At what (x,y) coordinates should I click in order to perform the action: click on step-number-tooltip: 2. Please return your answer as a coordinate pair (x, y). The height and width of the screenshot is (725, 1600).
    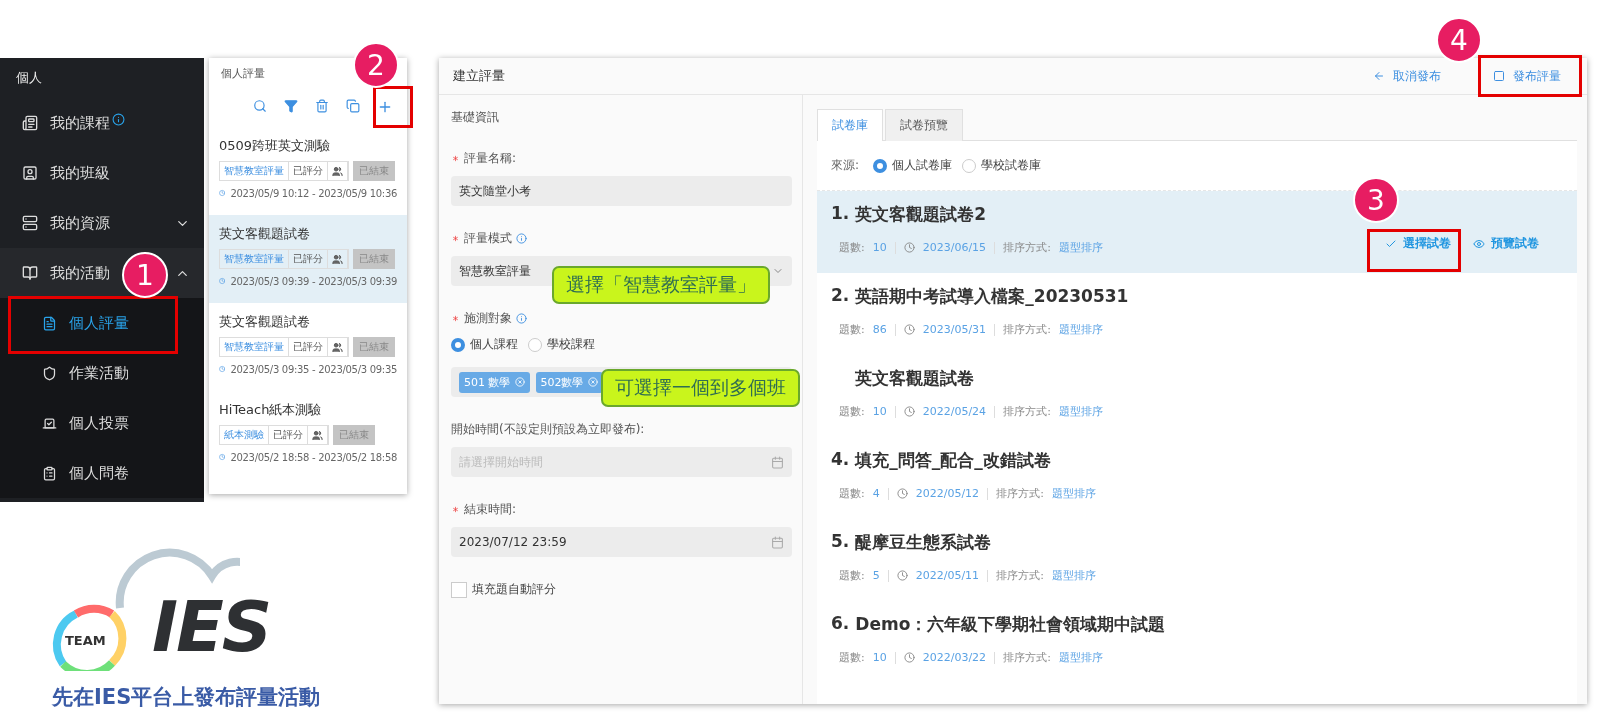
    Looking at the image, I should click on (376, 65).